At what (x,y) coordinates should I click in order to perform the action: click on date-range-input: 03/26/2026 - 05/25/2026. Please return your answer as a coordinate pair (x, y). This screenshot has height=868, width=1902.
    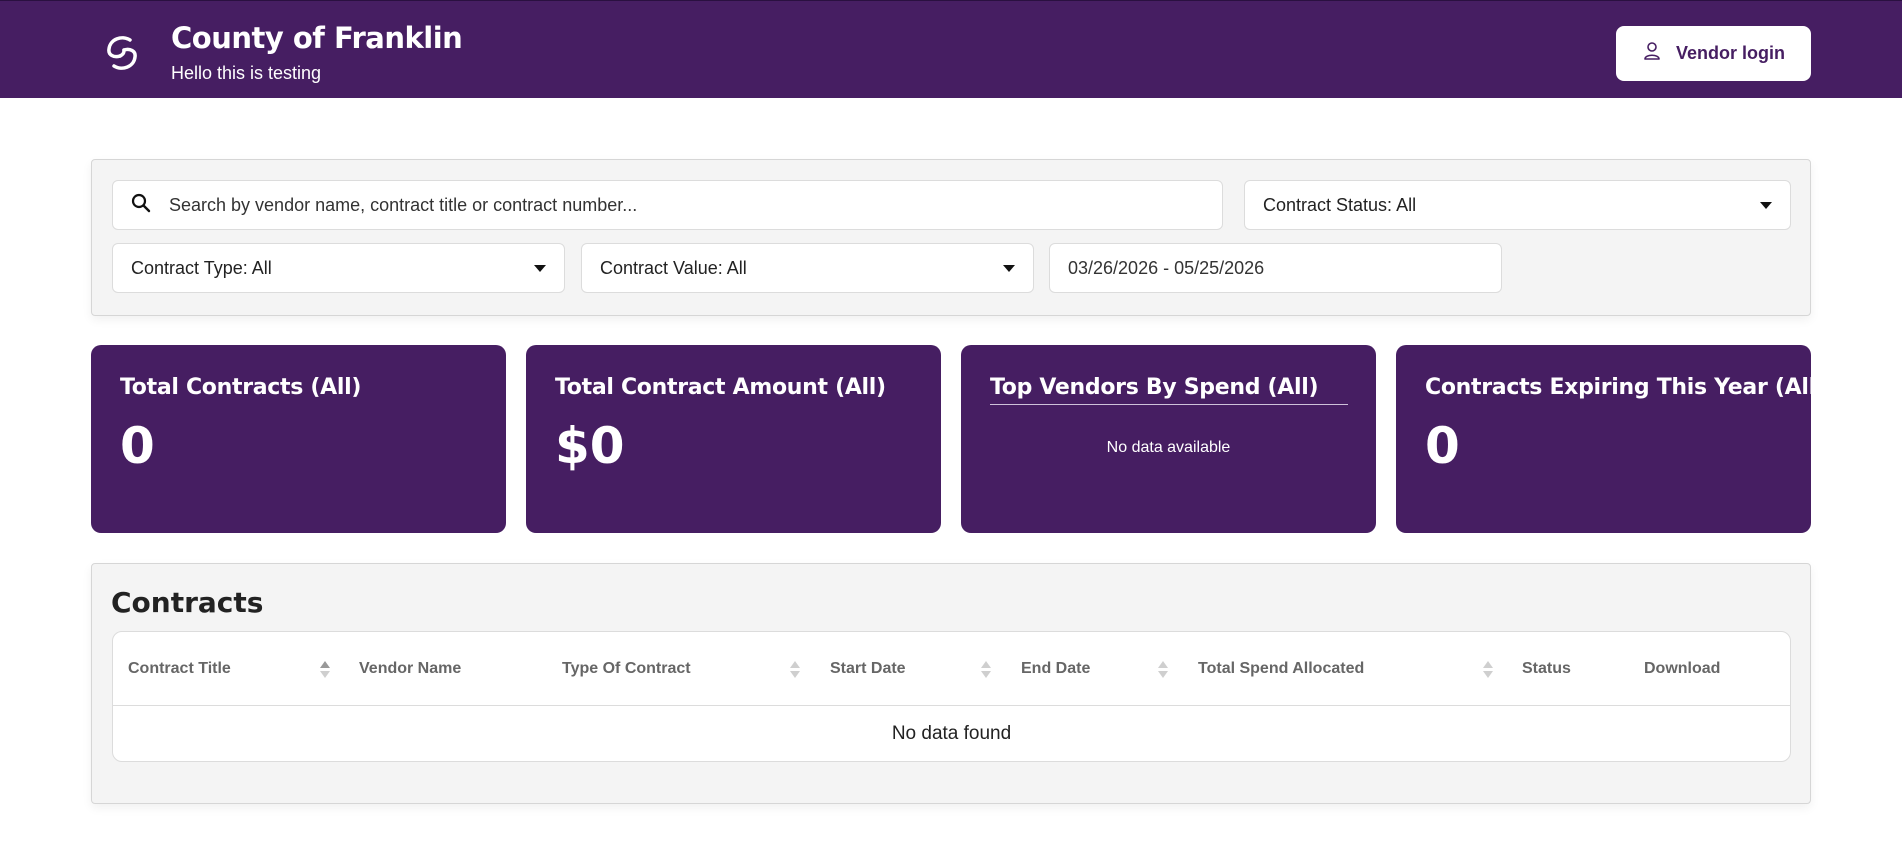
    Looking at the image, I should click on (1275, 268).